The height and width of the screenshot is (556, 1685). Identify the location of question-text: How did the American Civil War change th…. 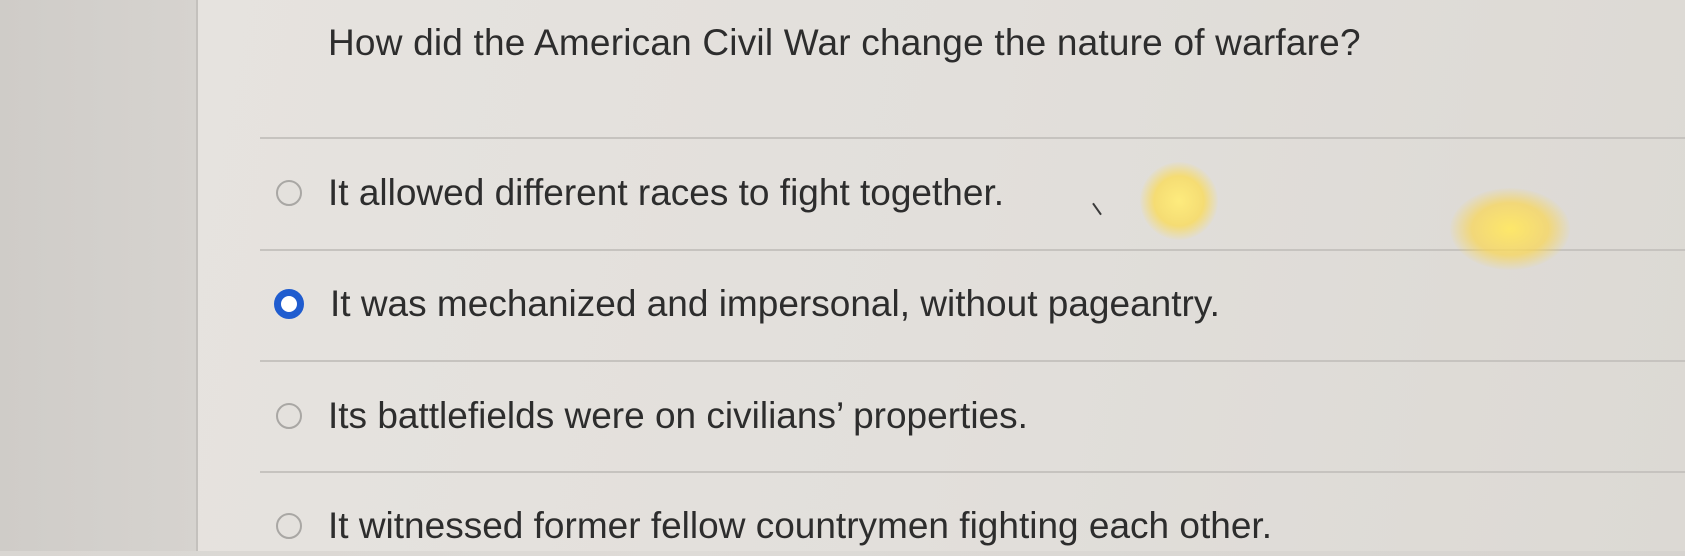
(844, 42).